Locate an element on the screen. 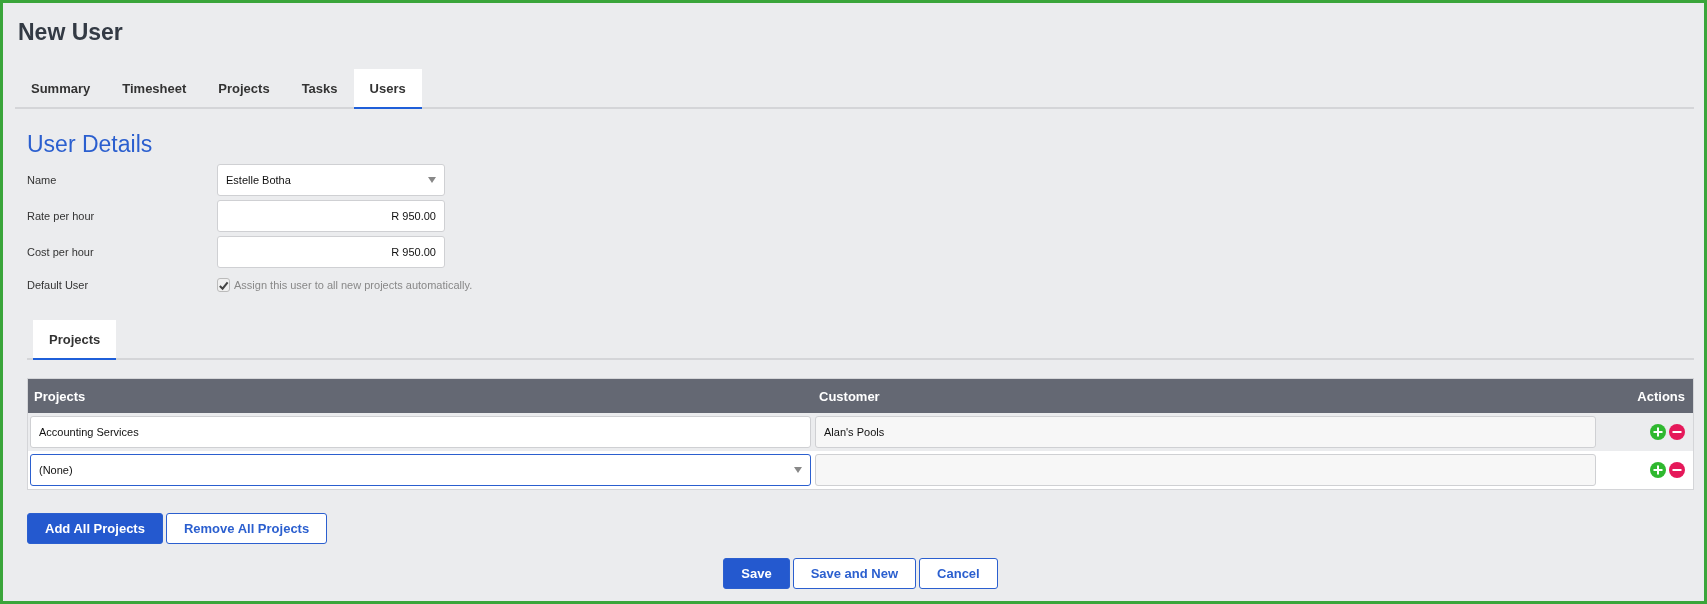 This screenshot has height=604, width=1707. tab: Users is located at coordinates (387, 89).